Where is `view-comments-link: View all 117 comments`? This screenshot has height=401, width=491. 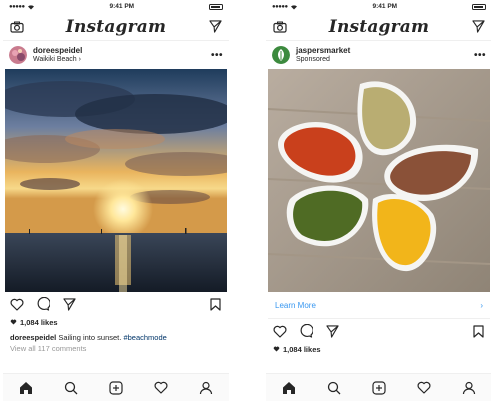 view-comments-link: View all 117 comments is located at coordinates (116, 348).